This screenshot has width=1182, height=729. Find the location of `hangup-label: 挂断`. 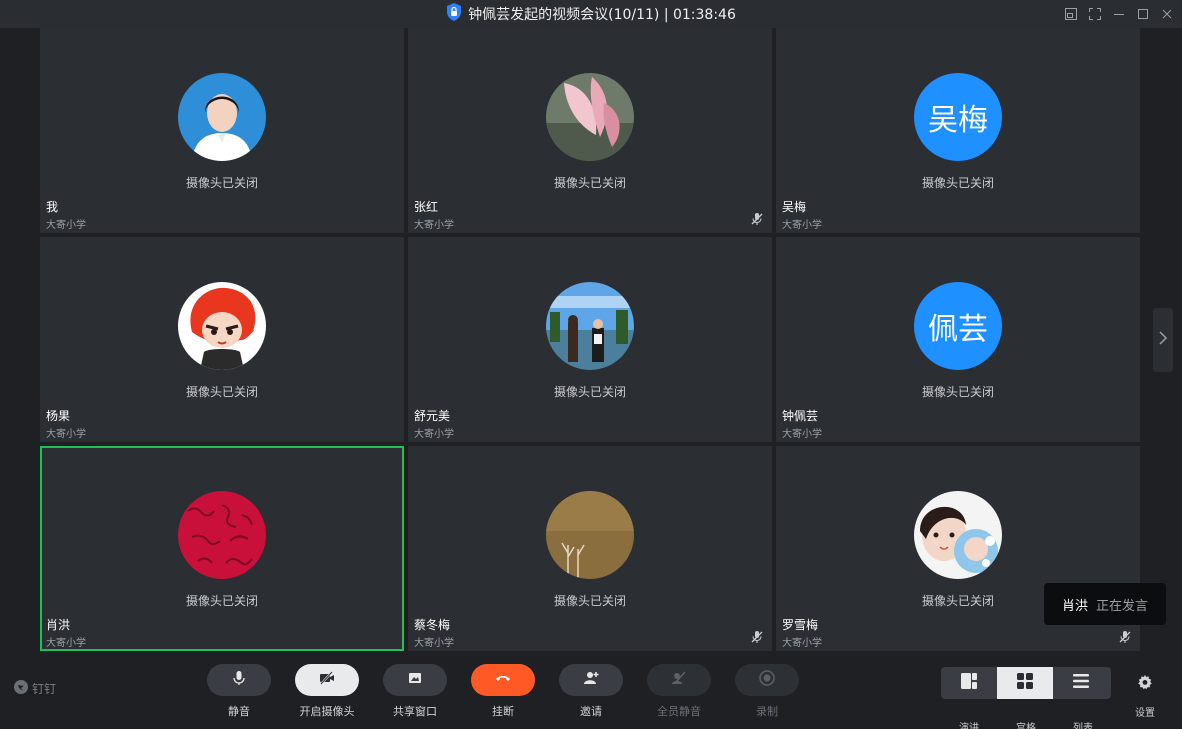

hangup-label: 挂断 is located at coordinates (503, 711).